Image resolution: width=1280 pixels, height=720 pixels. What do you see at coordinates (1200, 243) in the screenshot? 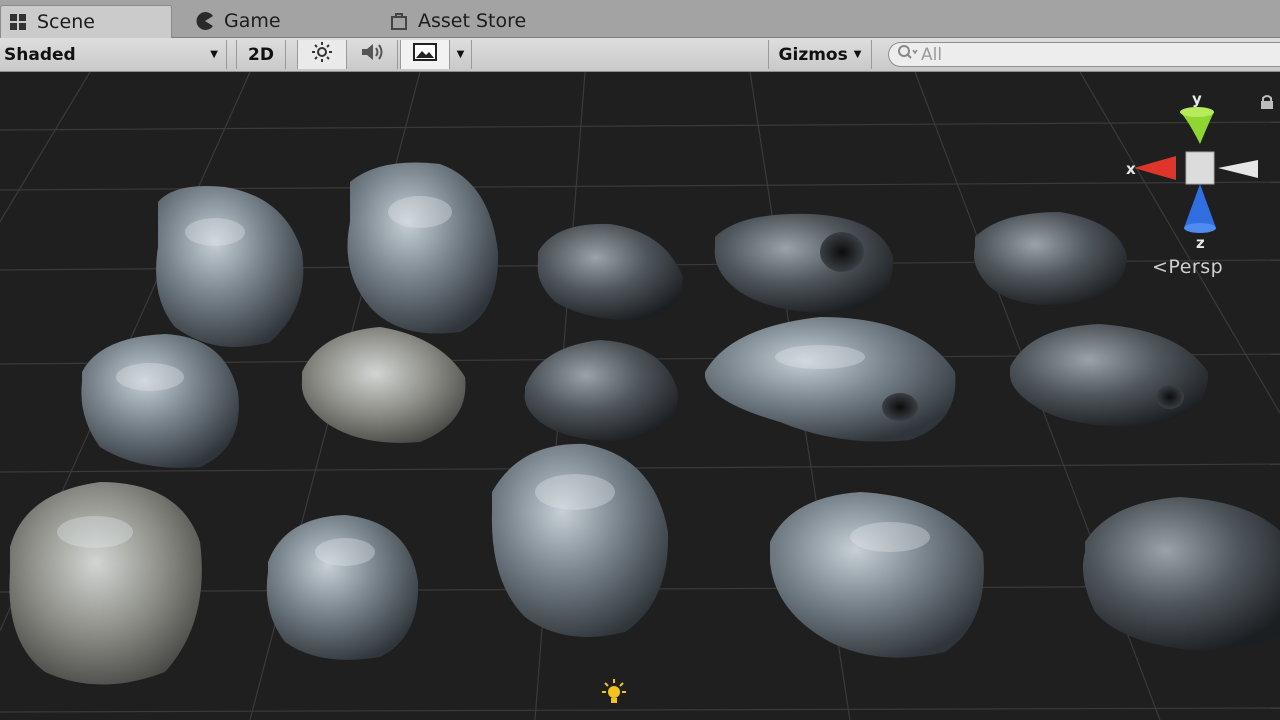
I see `gizmo-z-label: z` at bounding box center [1200, 243].